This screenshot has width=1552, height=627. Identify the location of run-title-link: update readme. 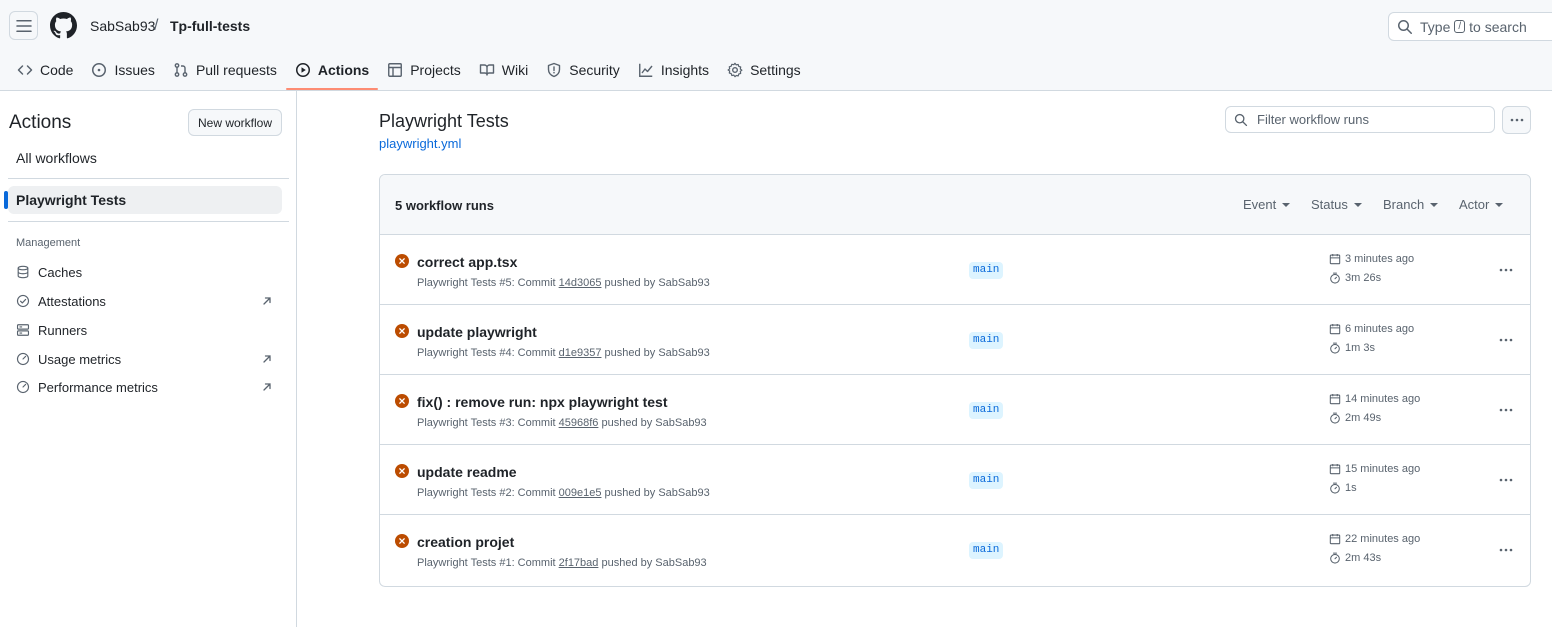
(467, 472).